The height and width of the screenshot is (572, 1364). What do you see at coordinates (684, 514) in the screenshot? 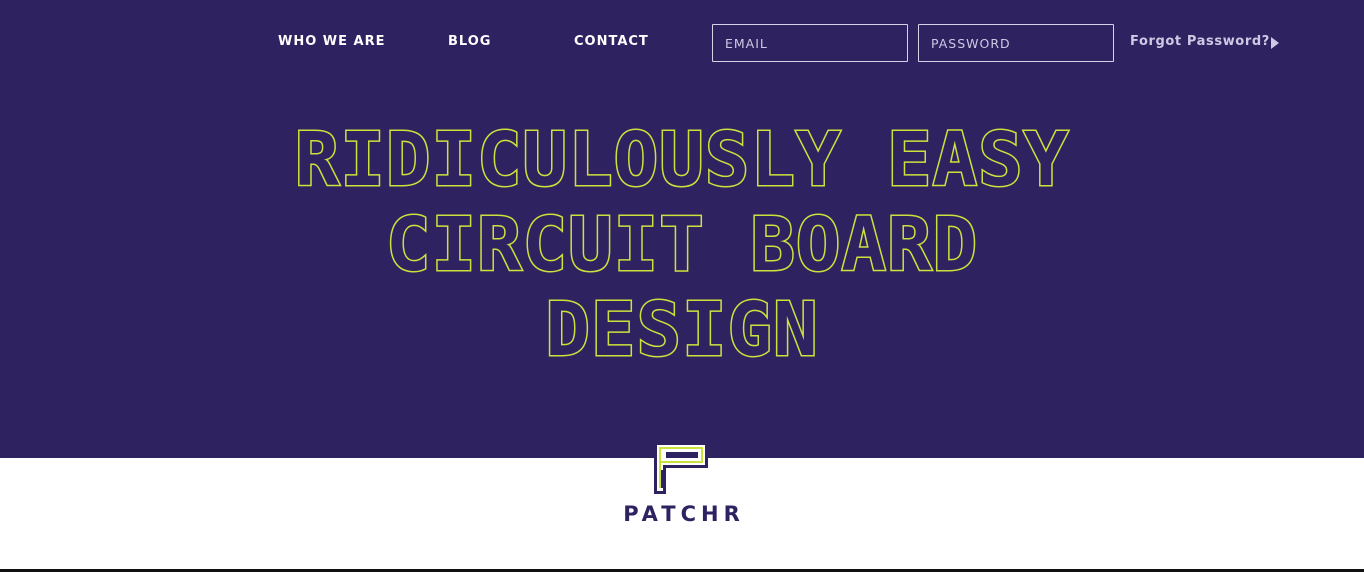
I see `brand-wordmark: PATCHR` at bounding box center [684, 514].